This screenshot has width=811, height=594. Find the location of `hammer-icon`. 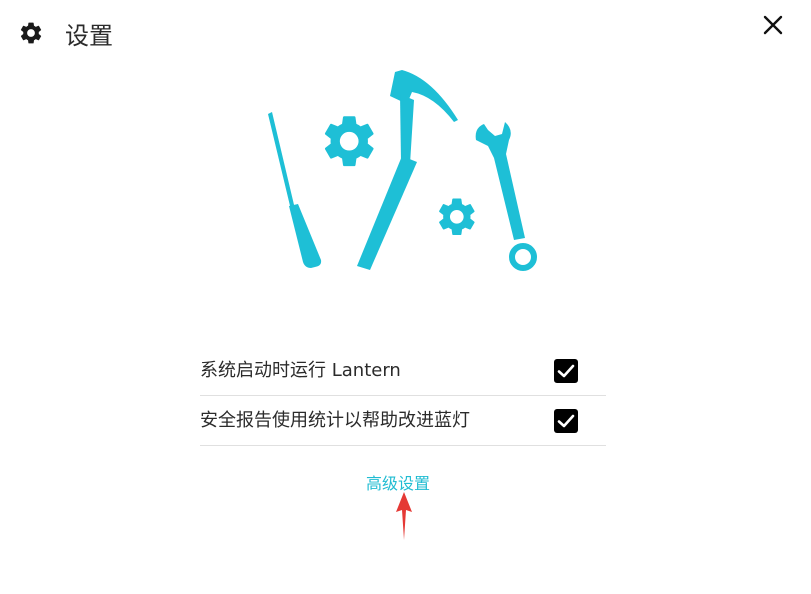

hammer-icon is located at coordinates (407, 170).